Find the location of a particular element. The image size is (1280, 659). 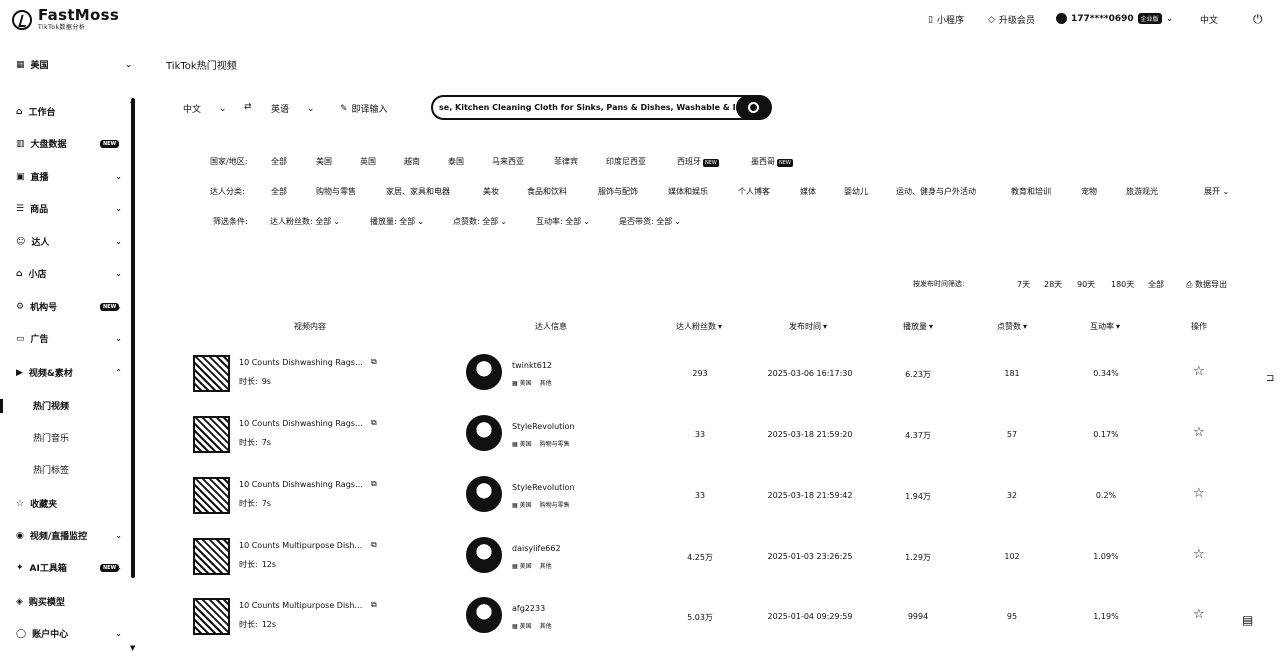

region-option: 泰国 is located at coordinates (456, 161).